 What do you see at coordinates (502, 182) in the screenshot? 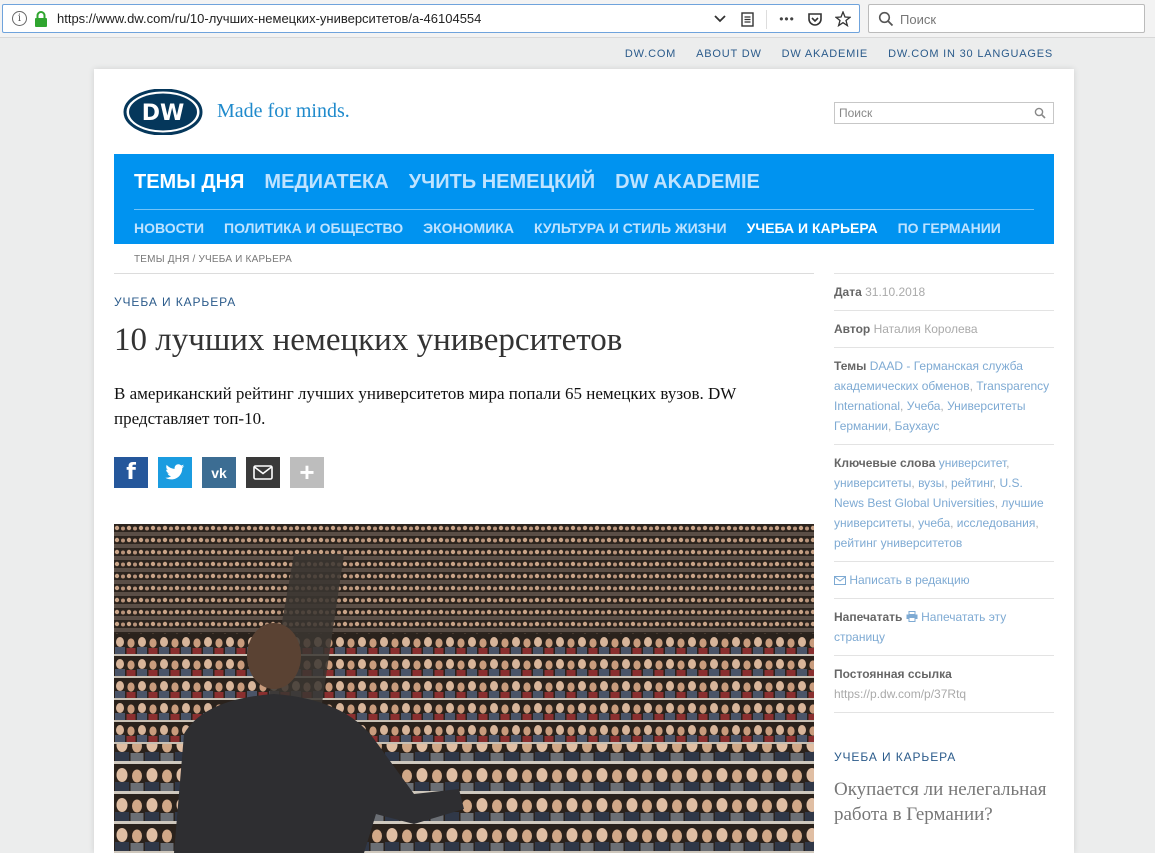
I see `nav-item-learn-german: УЧИТЬ НЕМЕЦКИЙ` at bounding box center [502, 182].